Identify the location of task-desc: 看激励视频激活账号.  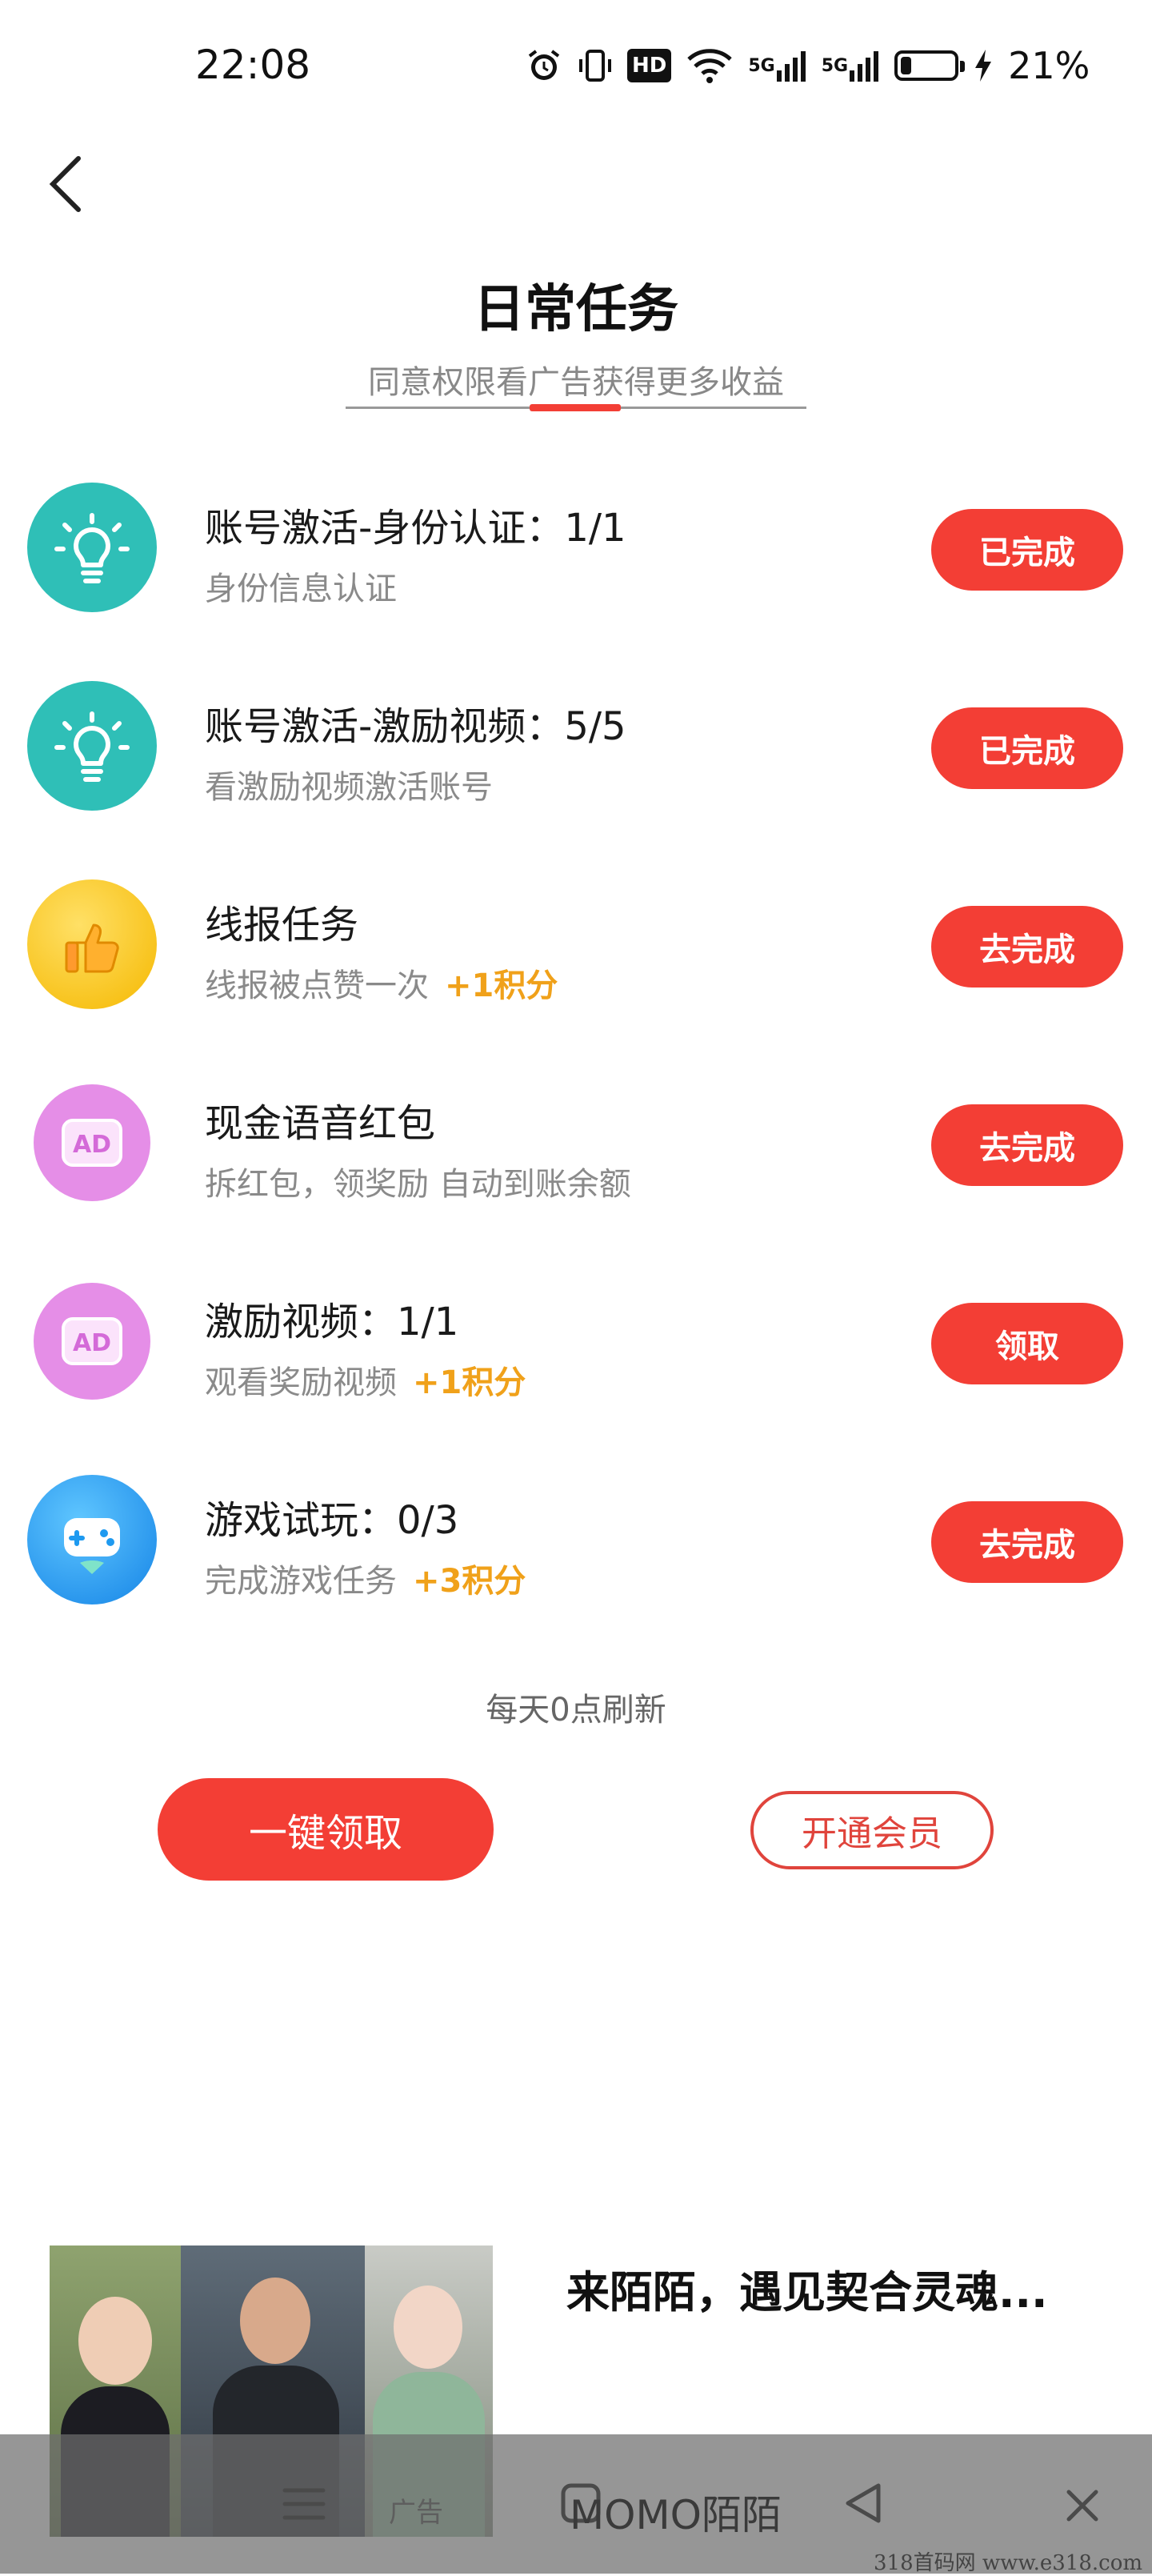
(349, 784).